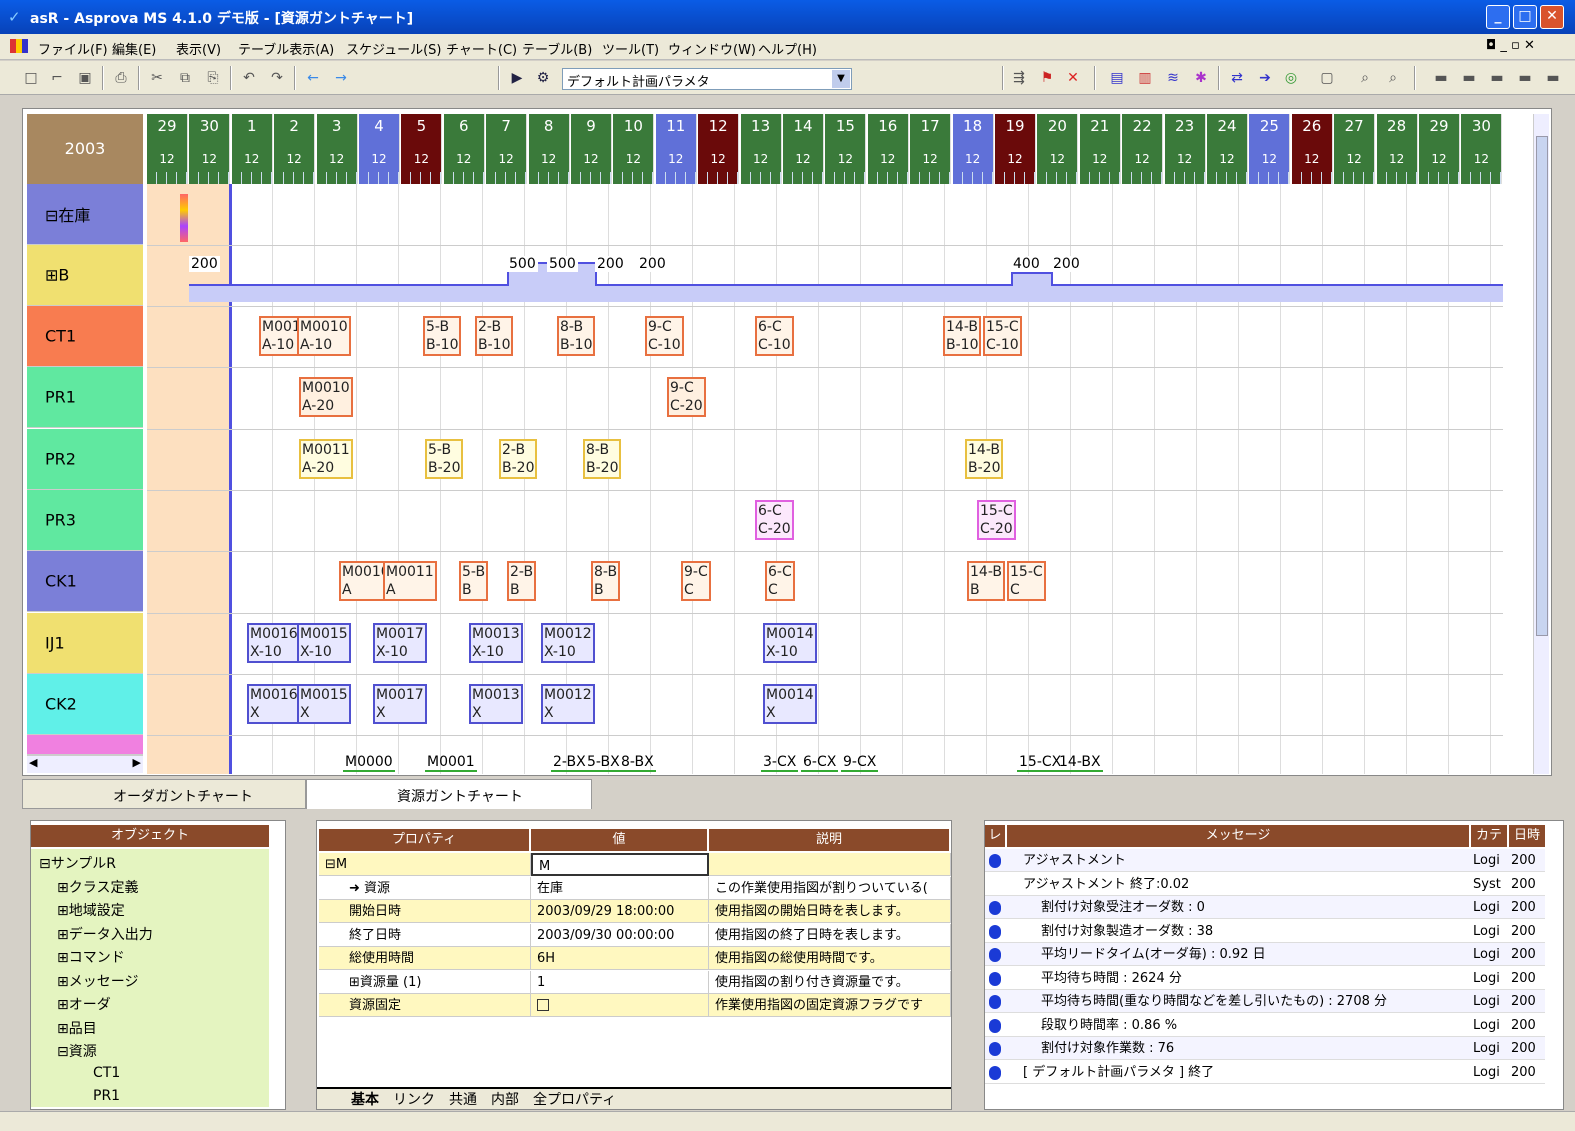  Describe the element at coordinates (774, 336) in the screenshot. I see `operation-block: 6-C C-10` at that location.